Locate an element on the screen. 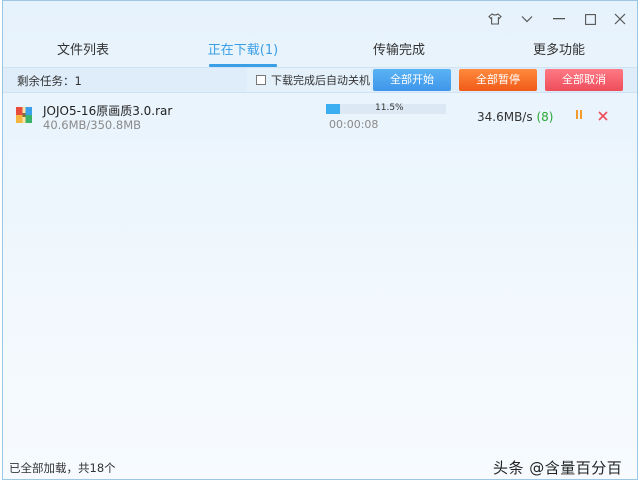 The height and width of the screenshot is (482, 640). progress-percent: 11.5% is located at coordinates (389, 108).